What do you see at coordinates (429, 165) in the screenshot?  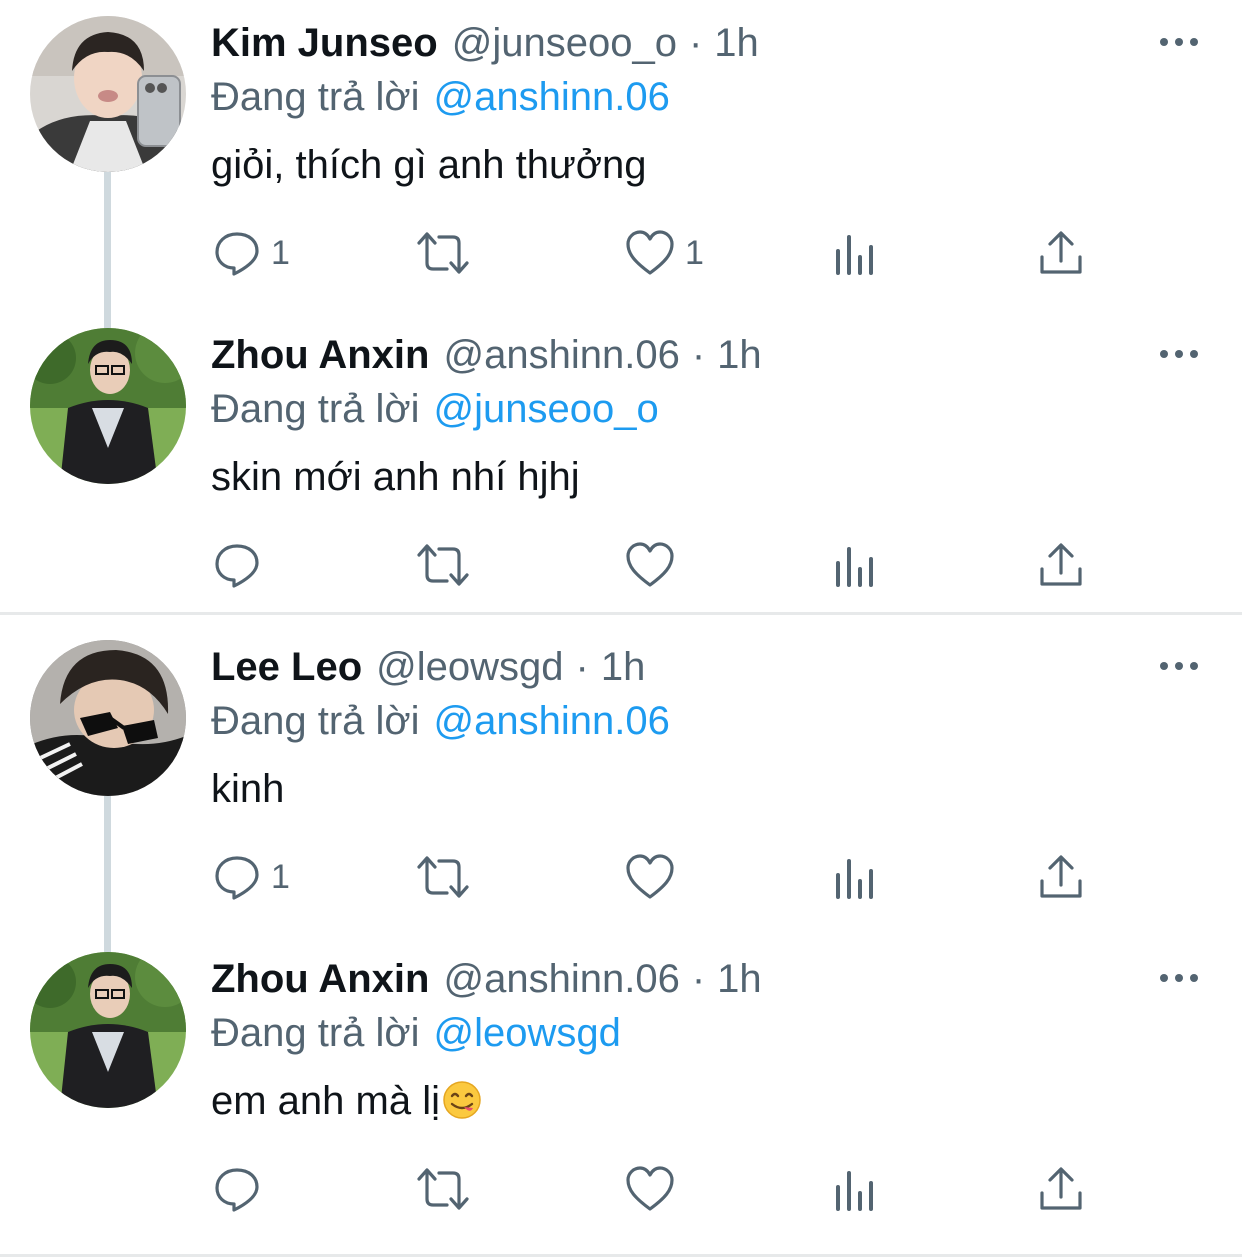 I see `tweet-text: giỏi, thích gì anh thưởng` at bounding box center [429, 165].